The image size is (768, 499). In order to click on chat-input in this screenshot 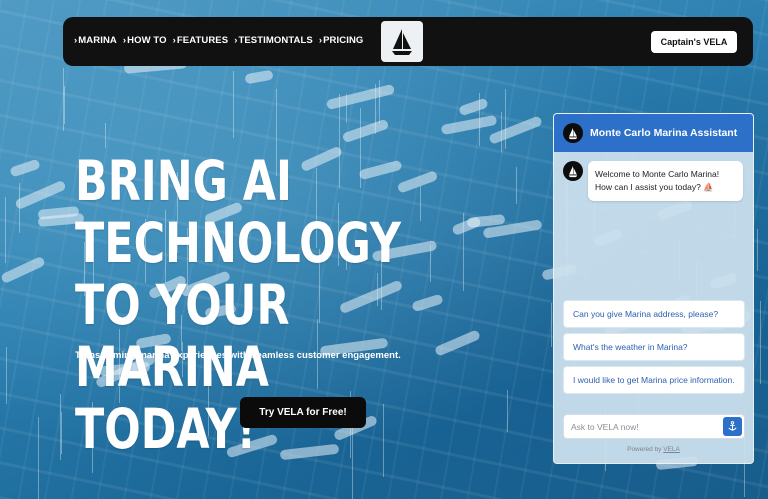, I will do `click(639, 426)`.